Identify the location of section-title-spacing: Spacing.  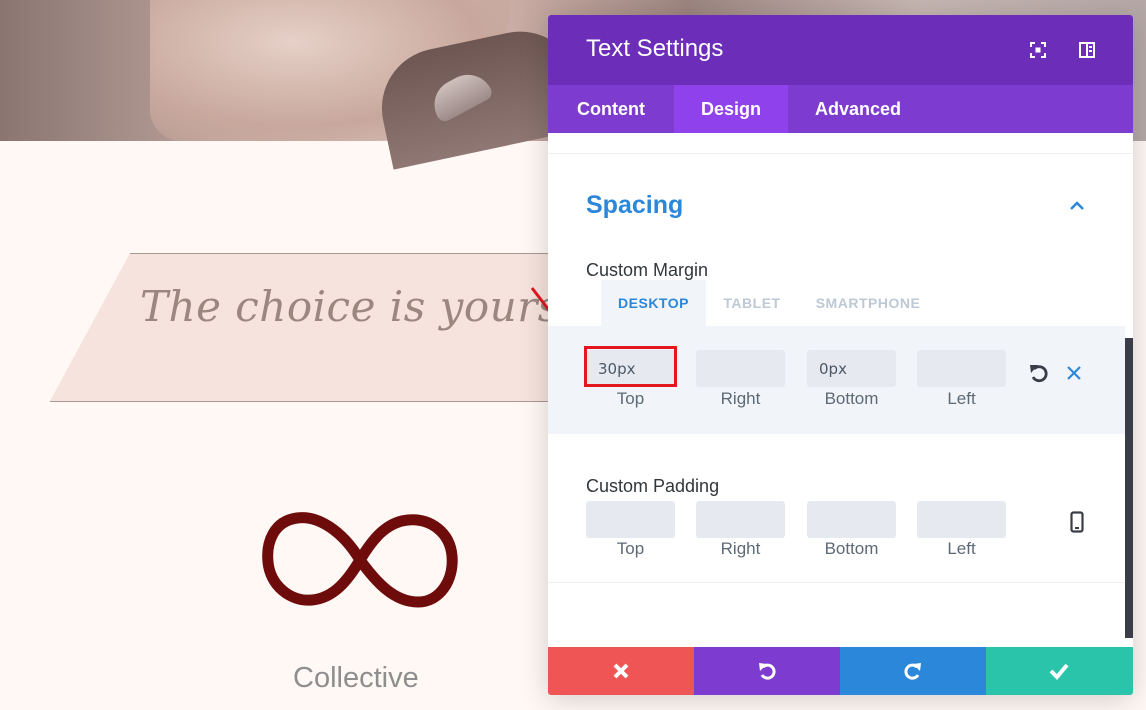
(634, 205).